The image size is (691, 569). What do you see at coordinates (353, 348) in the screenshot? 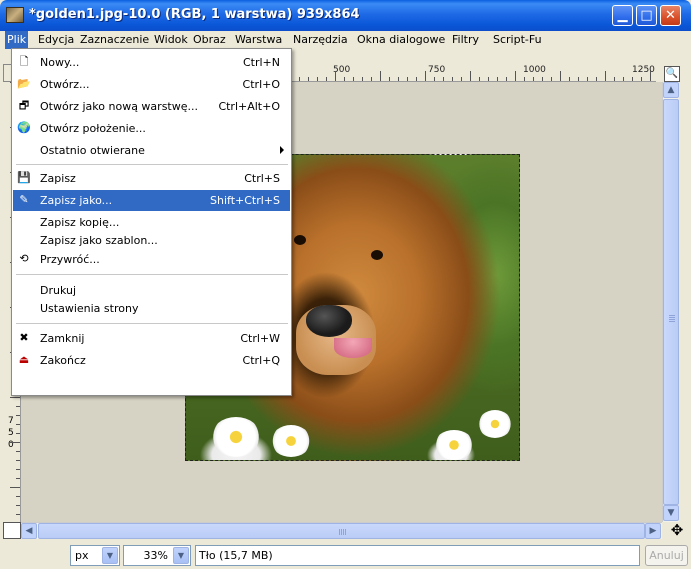
I see `dog-tongue` at bounding box center [353, 348].